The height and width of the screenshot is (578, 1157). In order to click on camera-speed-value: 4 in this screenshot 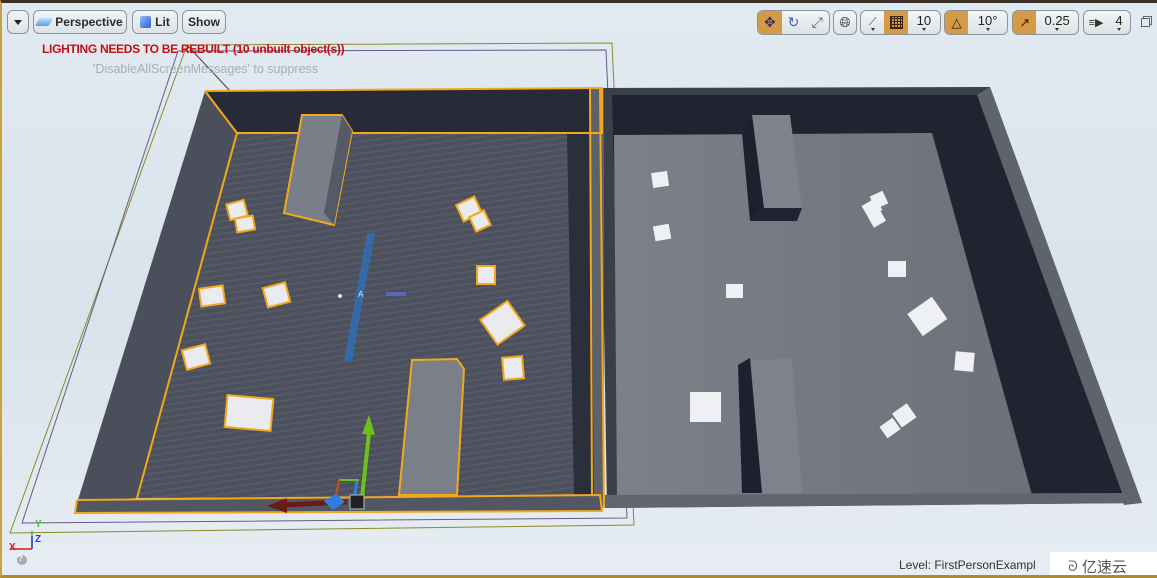, I will do `click(1119, 22)`.